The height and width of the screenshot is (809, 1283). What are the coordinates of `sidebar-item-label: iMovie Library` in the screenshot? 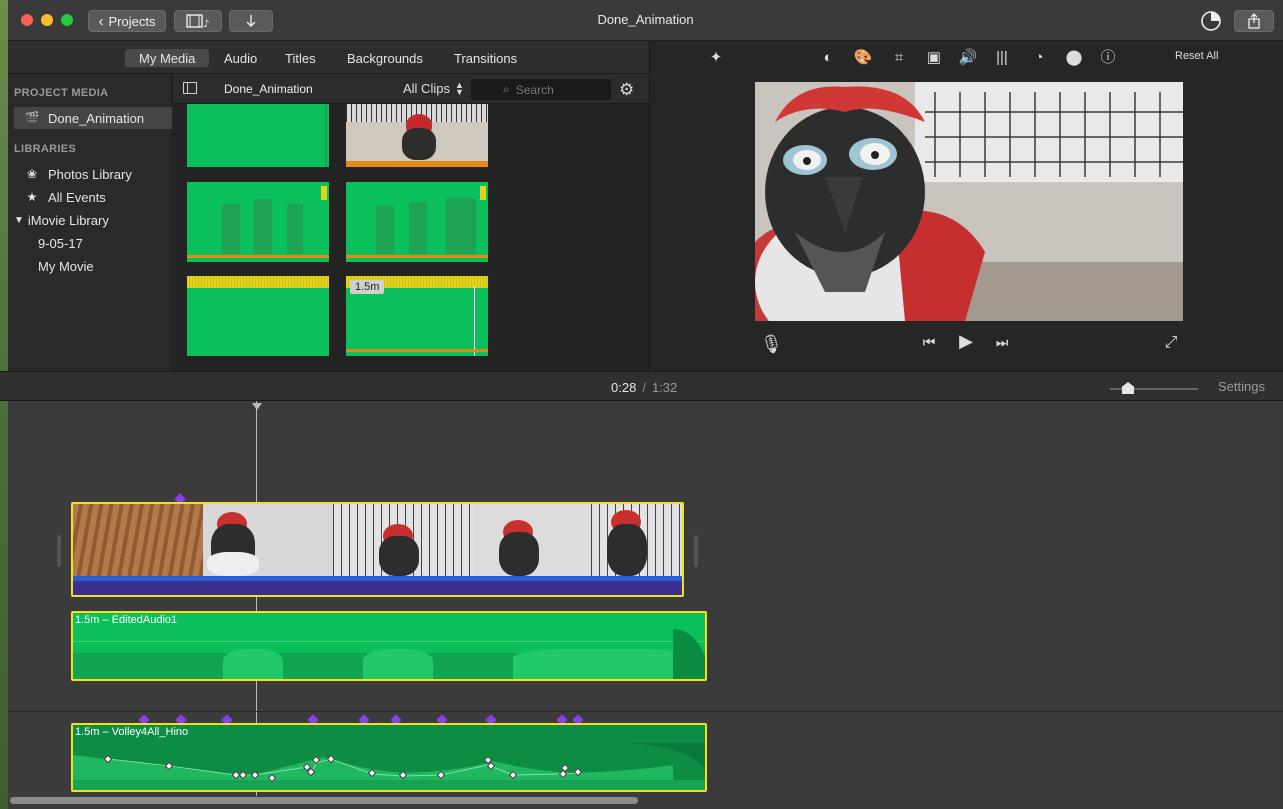 It's located at (68, 220).